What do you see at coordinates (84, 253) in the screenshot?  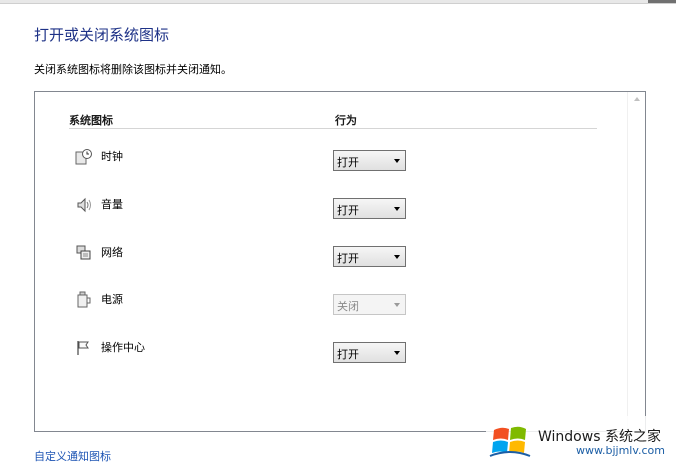 I see `network-icon` at bounding box center [84, 253].